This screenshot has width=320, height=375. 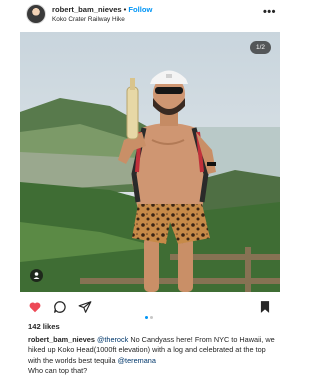 I want to click on mention-therock: @therock, so click(x=112, y=339).